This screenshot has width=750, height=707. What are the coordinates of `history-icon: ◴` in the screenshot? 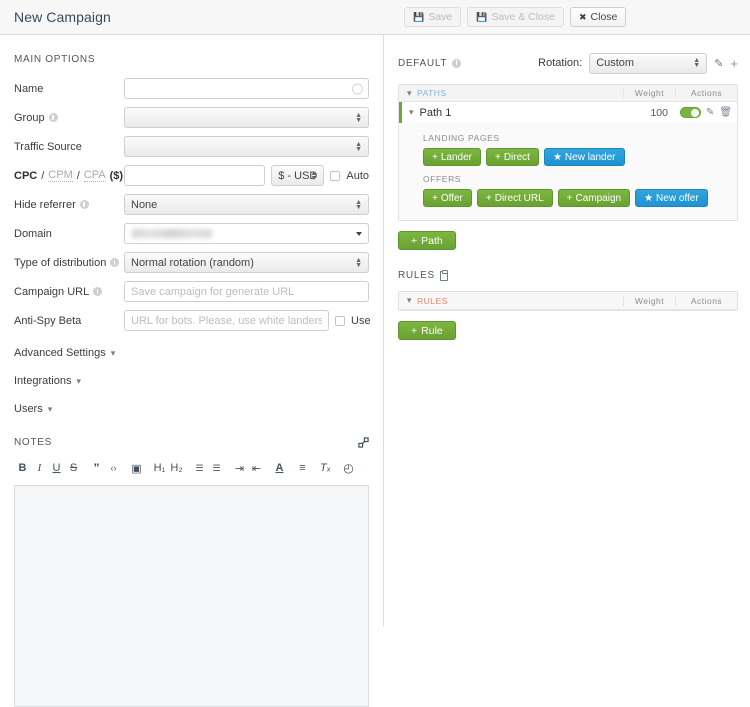 It's located at (348, 468).